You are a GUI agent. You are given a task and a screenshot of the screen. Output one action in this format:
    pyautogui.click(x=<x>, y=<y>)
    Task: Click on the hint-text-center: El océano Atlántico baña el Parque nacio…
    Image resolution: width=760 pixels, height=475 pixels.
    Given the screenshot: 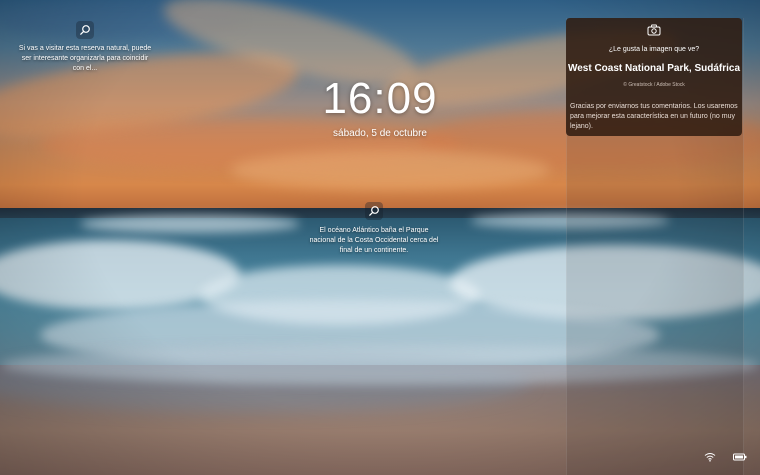 What is the action you would take?
    pyautogui.click(x=374, y=241)
    